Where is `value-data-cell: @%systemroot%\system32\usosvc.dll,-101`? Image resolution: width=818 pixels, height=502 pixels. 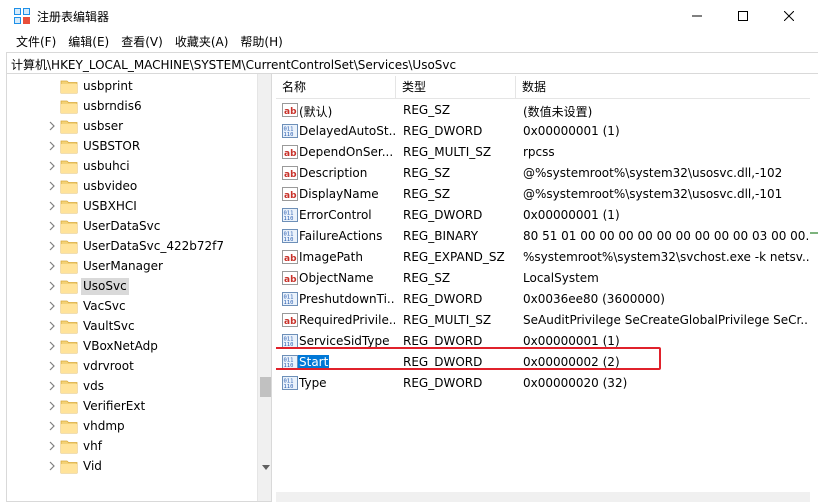
value-data-cell: @%systemroot%\system32\usosvc.dll,-101 is located at coordinates (653, 194).